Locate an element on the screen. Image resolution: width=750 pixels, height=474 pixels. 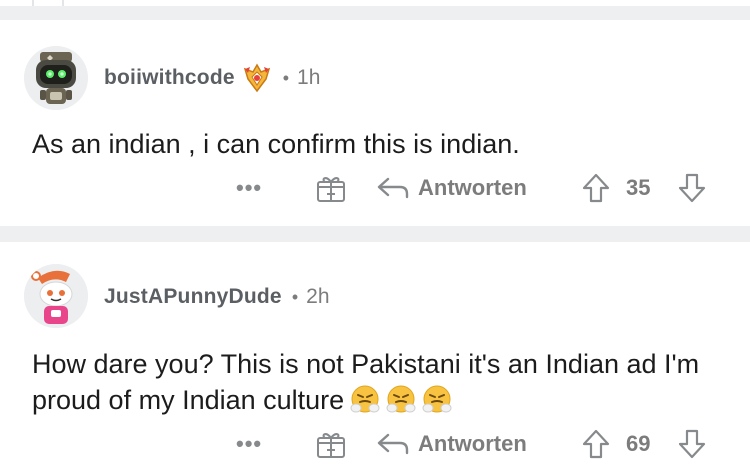
comment-meta: boiiwithcode • 1h is located at coordinates (212, 78).